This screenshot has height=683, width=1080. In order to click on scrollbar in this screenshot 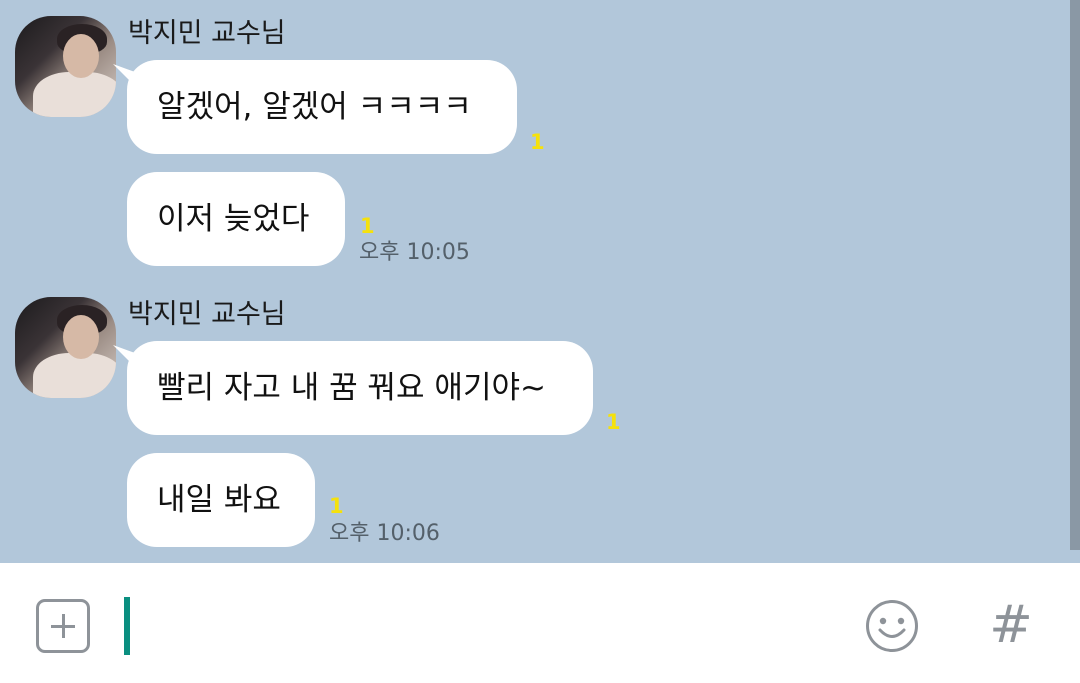, I will do `click(1075, 275)`.